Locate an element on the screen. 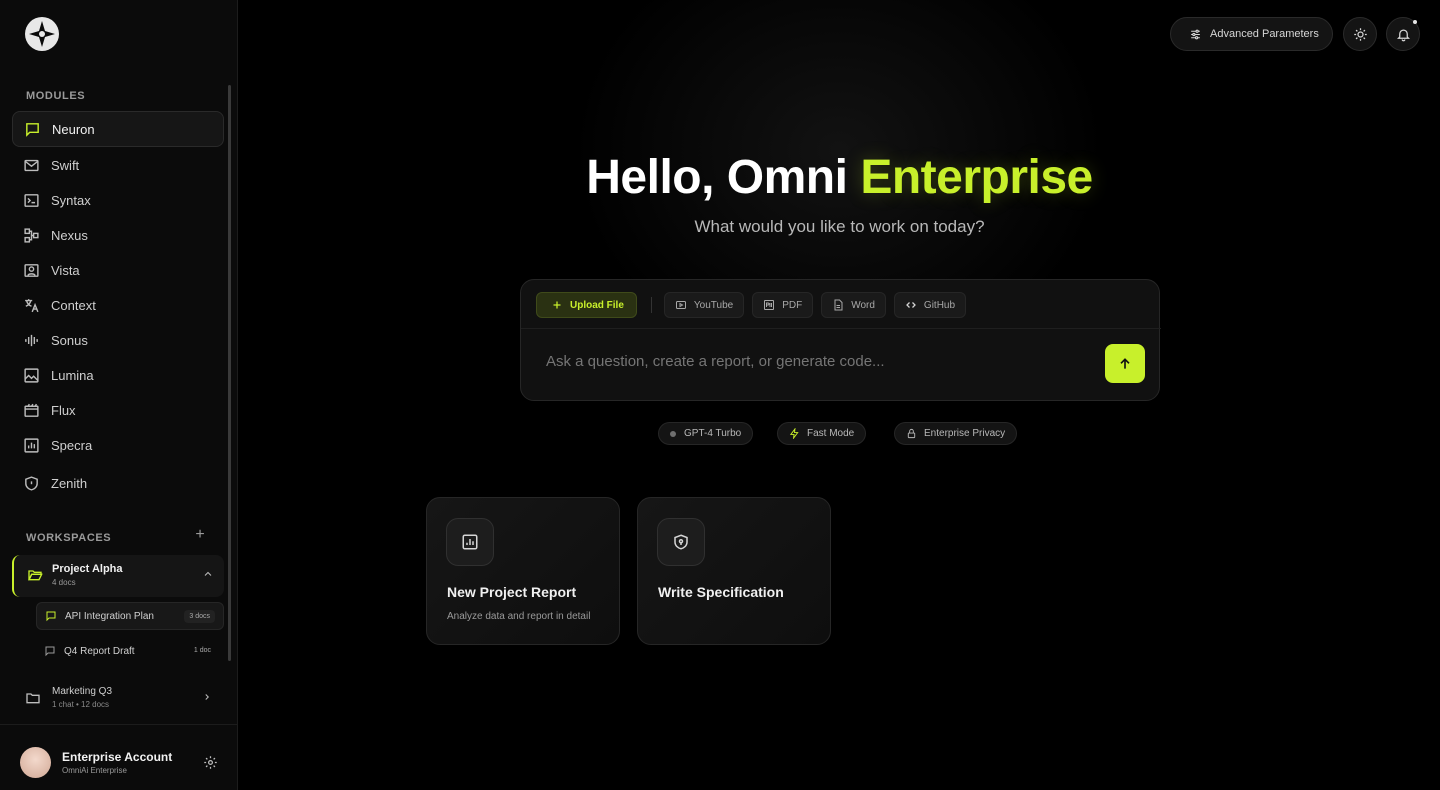 The height and width of the screenshot is (790, 1440). source-chip-row: Upload File YouTube PDF Word GitHub is located at coordinates (755, 305).